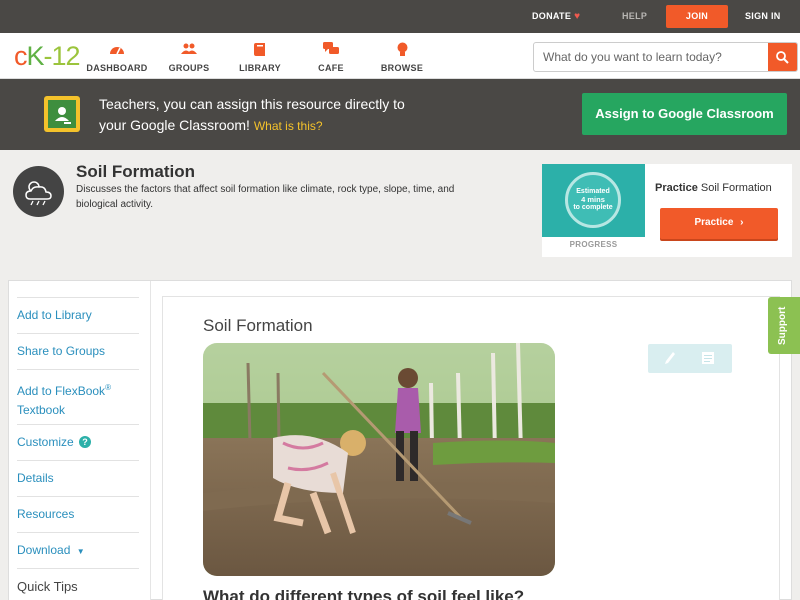 The height and width of the screenshot is (600, 800). I want to click on search-box, so click(665, 57).